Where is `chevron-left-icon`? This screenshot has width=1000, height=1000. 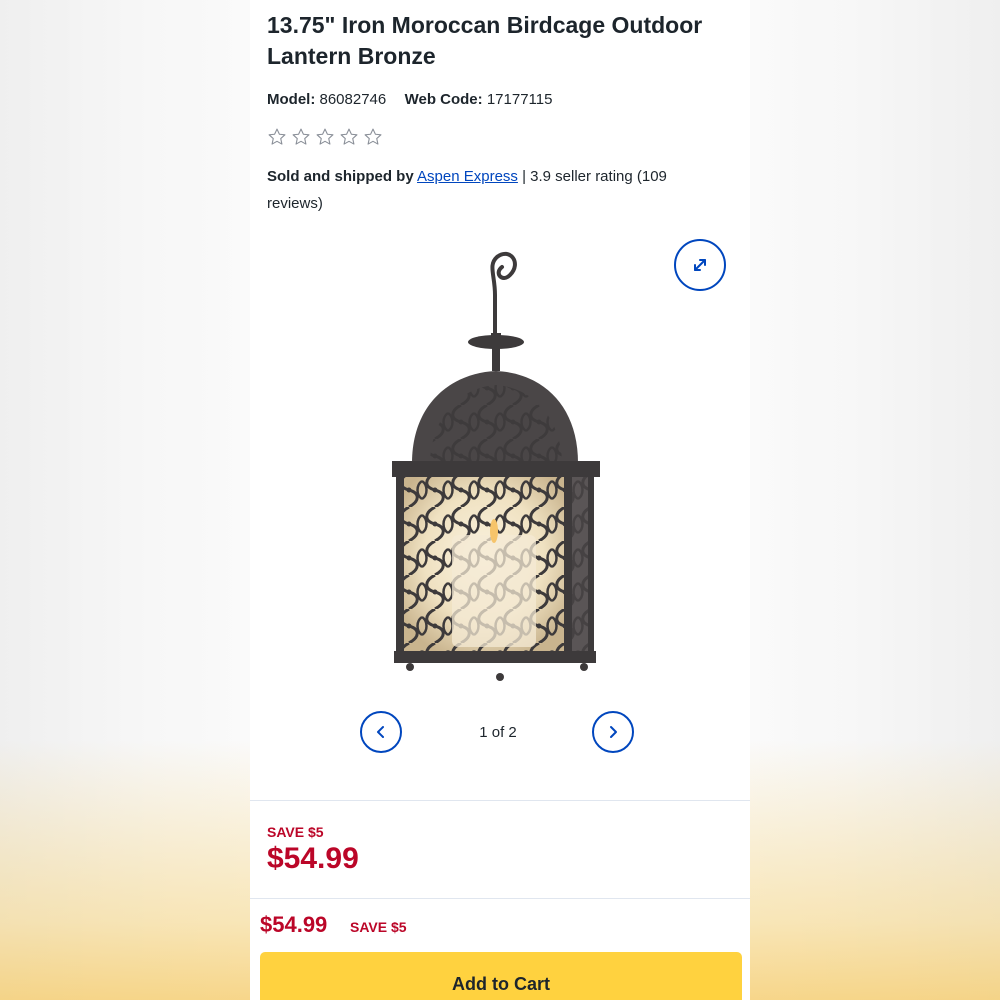 chevron-left-icon is located at coordinates (380, 732).